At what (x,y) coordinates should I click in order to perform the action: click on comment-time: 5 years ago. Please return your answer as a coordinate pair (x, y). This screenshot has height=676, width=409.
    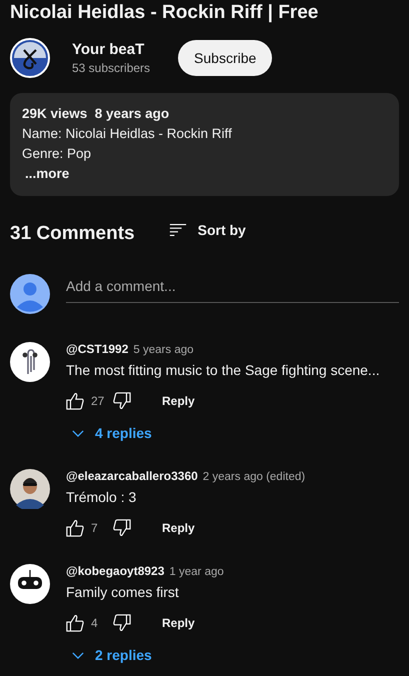
    Looking at the image, I should click on (163, 350).